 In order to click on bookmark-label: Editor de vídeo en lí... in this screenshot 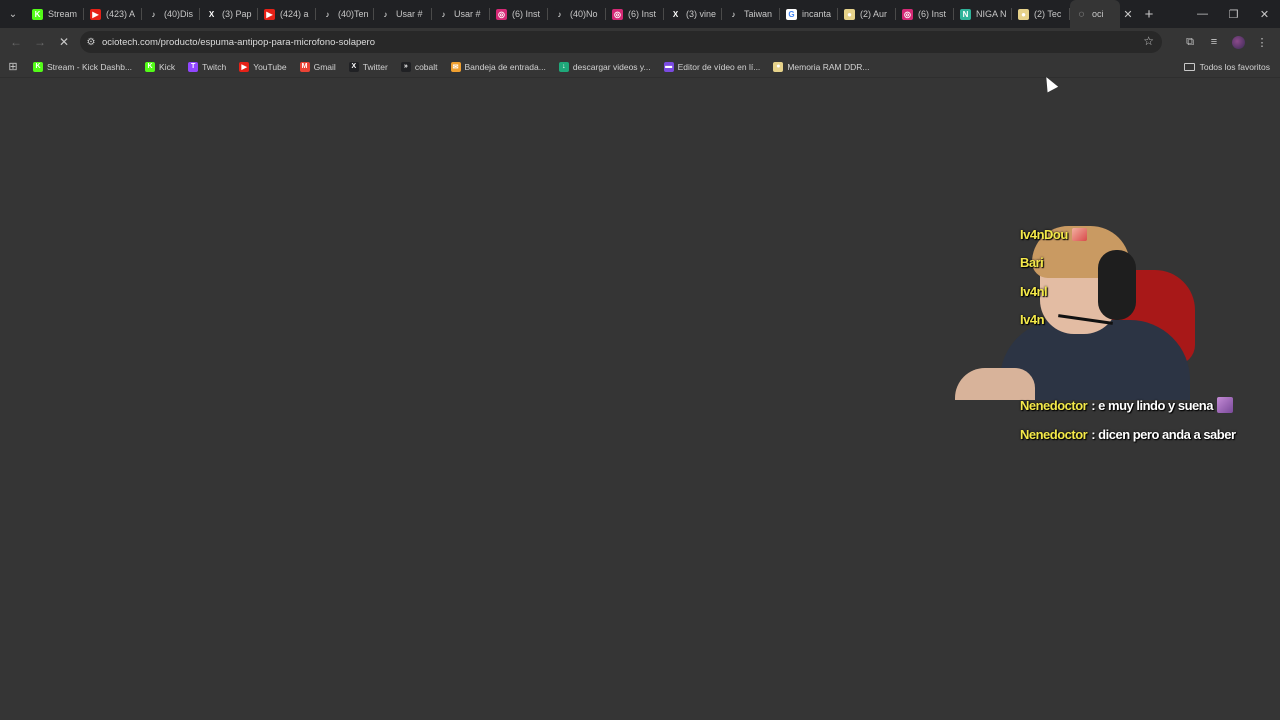, I will do `click(719, 66)`.